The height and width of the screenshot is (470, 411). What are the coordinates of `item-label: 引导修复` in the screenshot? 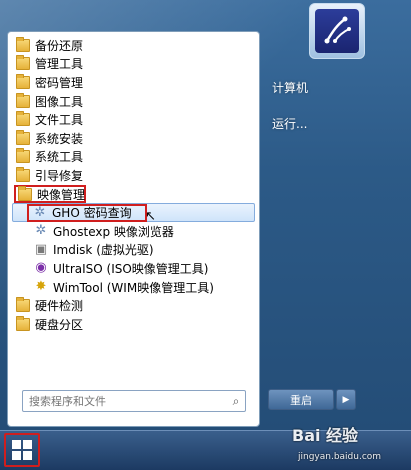 It's located at (59, 175).